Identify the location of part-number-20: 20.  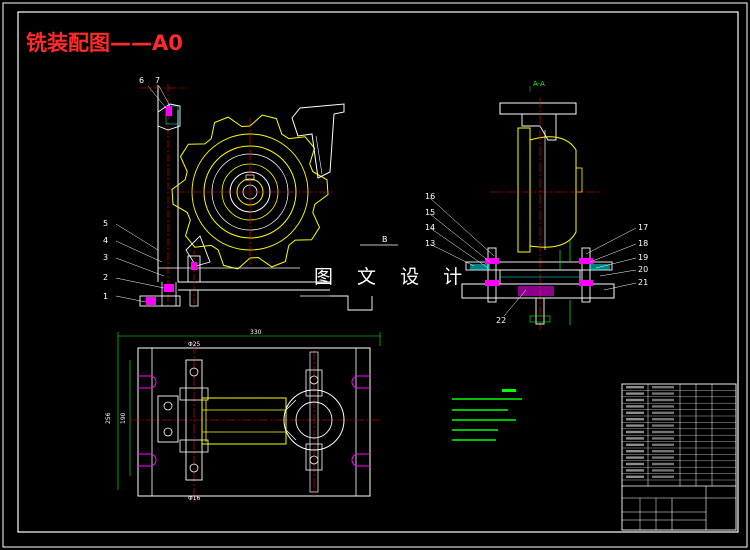
(643, 269).